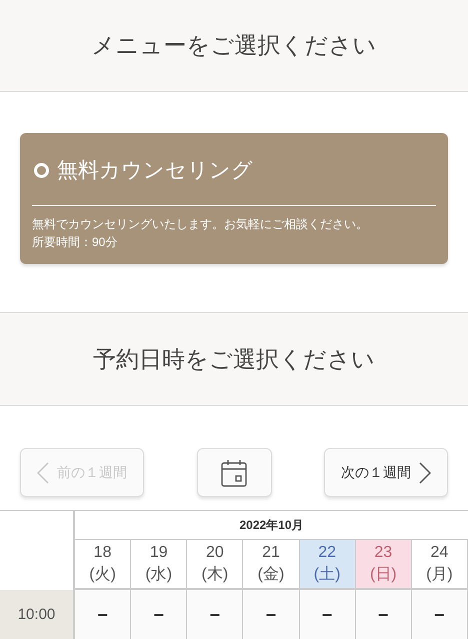 This screenshot has width=468, height=639. I want to click on day-header: 22 (土), so click(328, 565).